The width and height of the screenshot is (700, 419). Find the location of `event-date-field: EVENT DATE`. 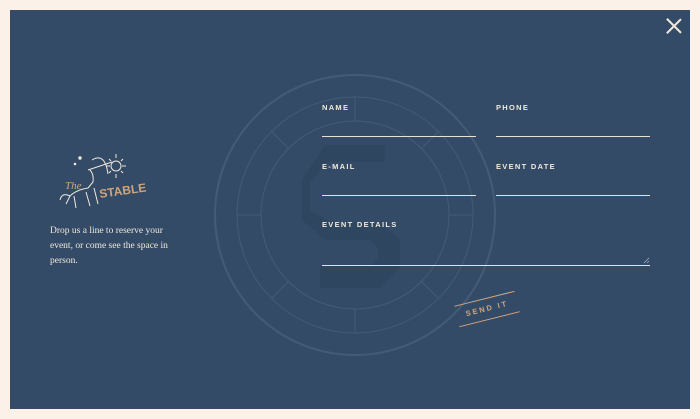

event-date-field: EVENT DATE is located at coordinates (573, 179).